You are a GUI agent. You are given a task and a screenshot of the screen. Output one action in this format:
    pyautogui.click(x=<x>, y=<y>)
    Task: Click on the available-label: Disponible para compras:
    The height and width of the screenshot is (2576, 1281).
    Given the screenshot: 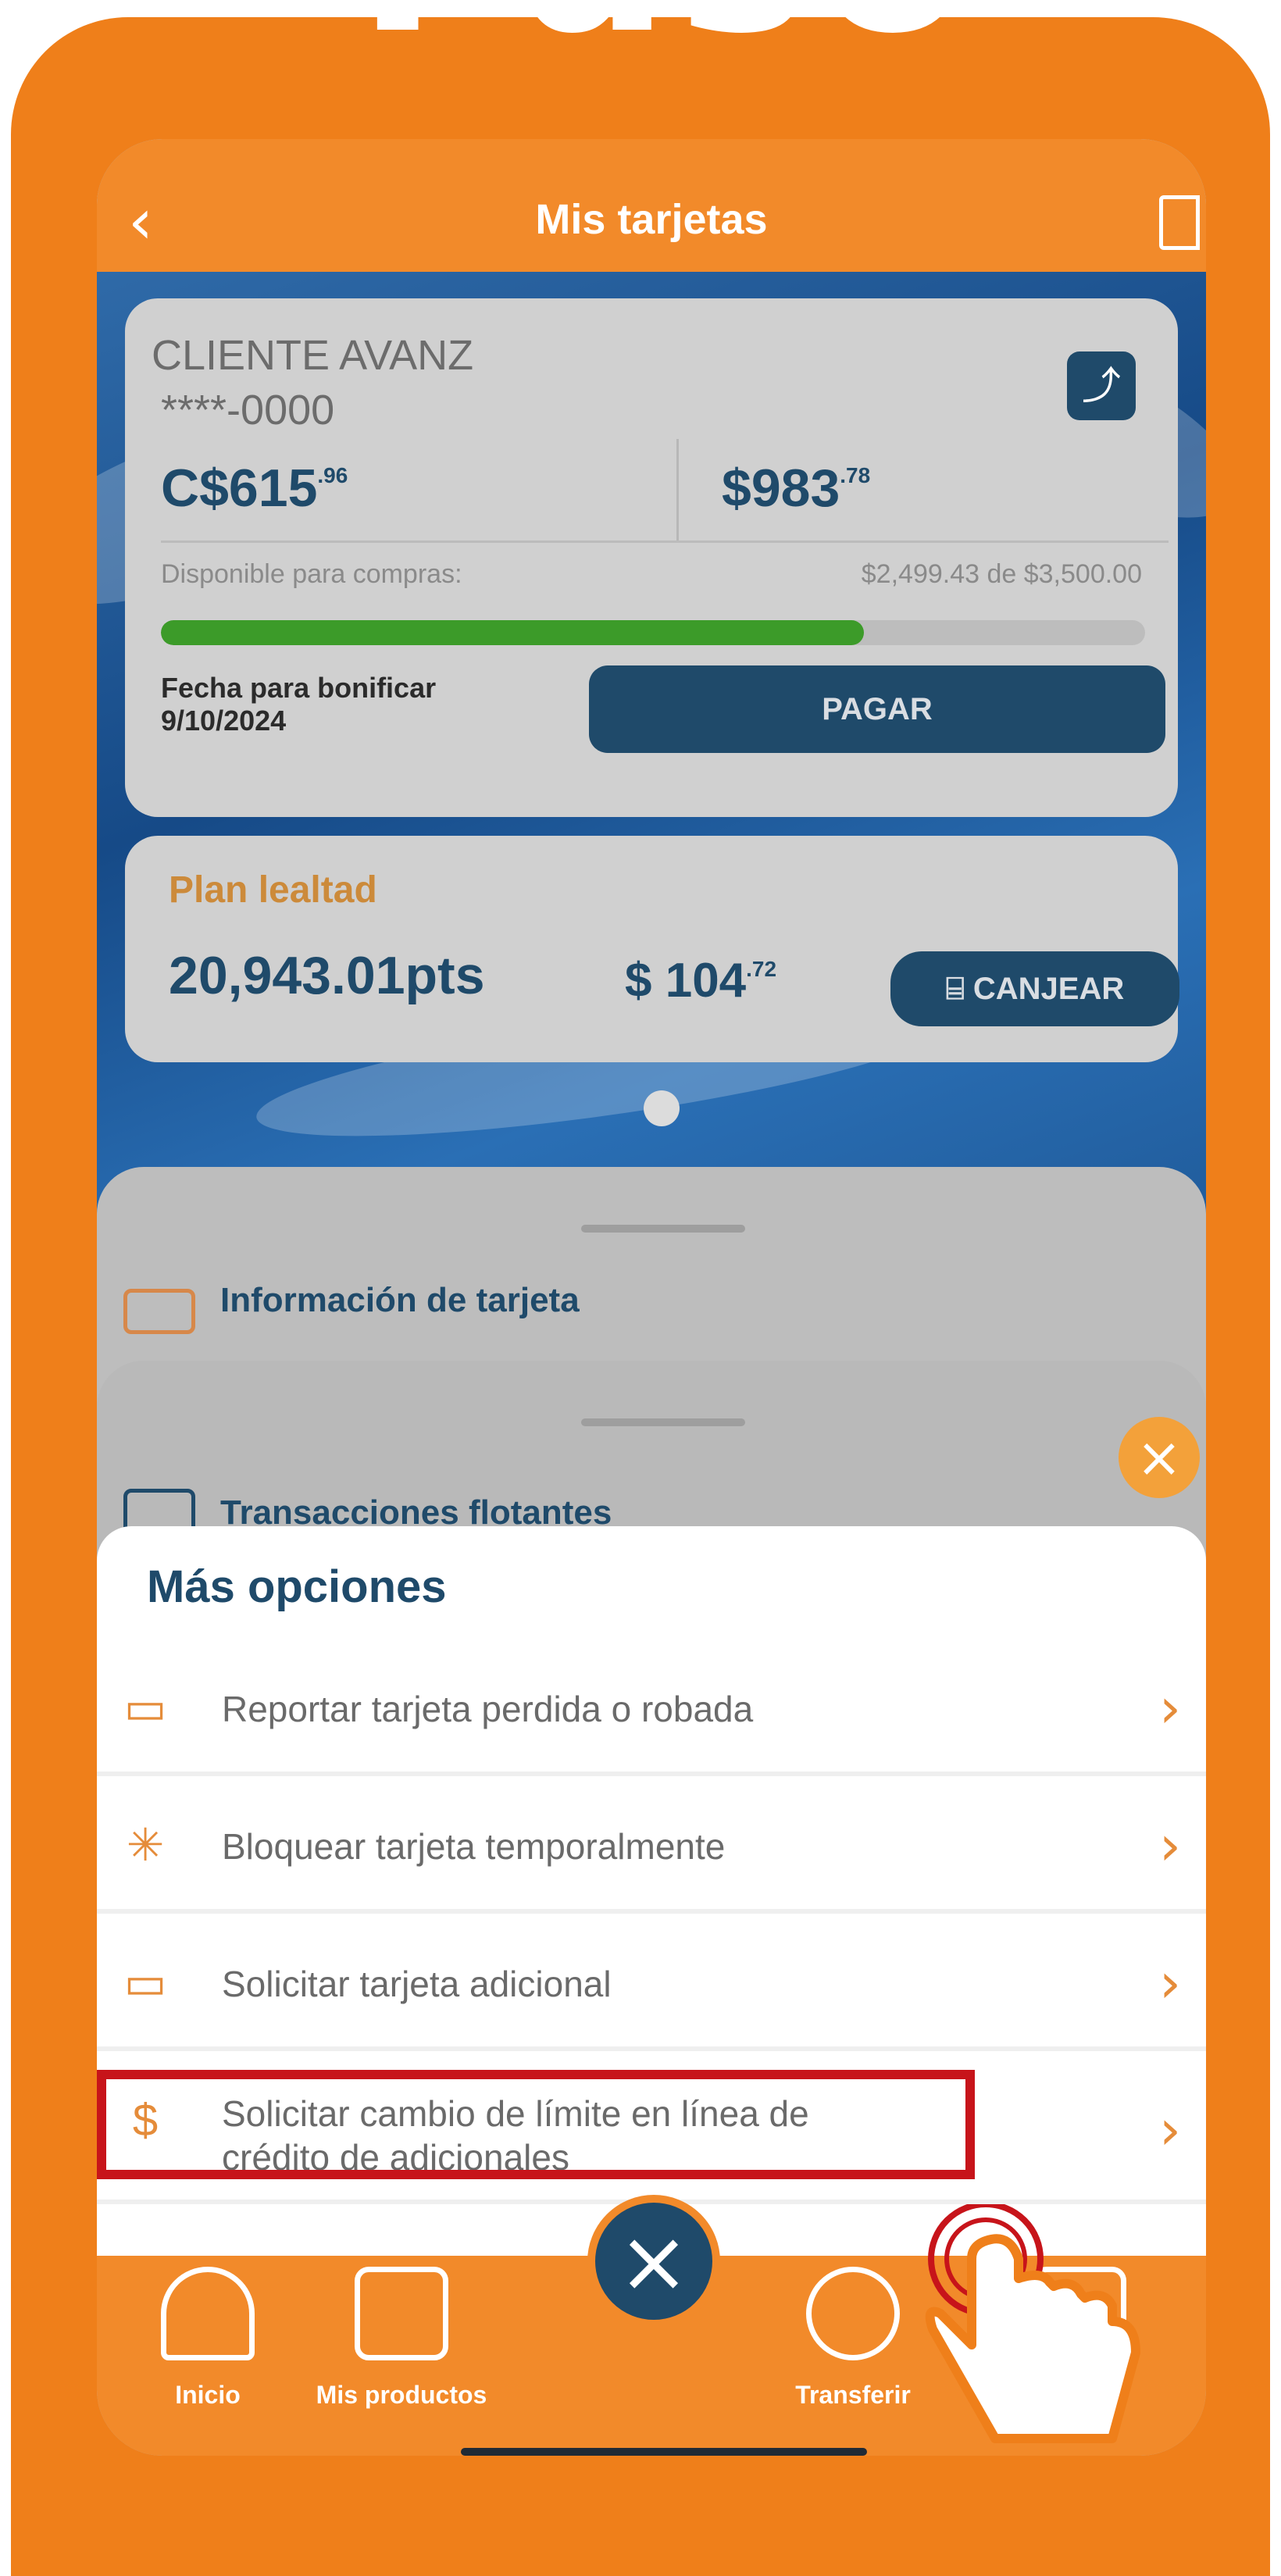 What is the action you would take?
    pyautogui.click(x=311, y=574)
    